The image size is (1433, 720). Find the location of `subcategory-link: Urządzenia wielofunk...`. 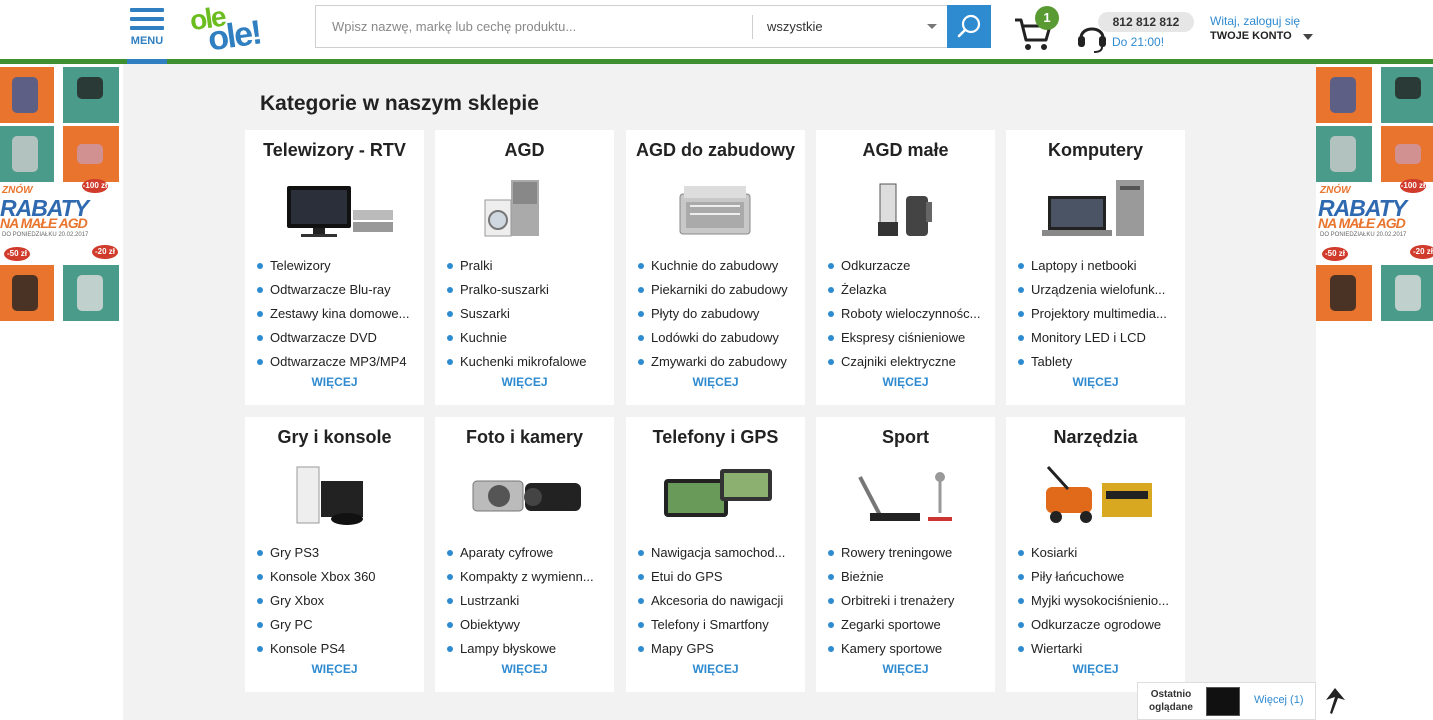

subcategory-link: Urządzenia wielofunk... is located at coordinates (1100, 293).